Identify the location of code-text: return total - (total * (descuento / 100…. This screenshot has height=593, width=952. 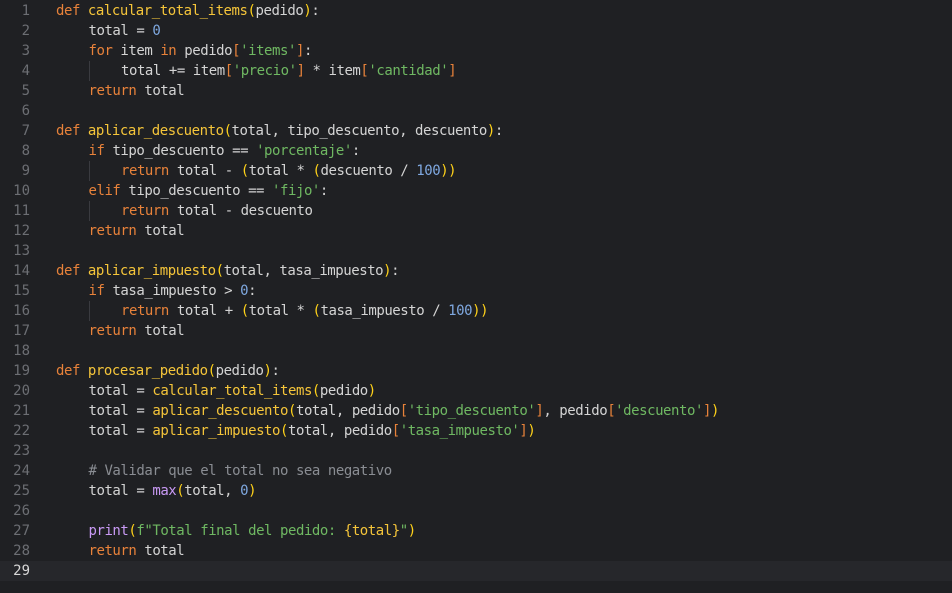
(289, 171).